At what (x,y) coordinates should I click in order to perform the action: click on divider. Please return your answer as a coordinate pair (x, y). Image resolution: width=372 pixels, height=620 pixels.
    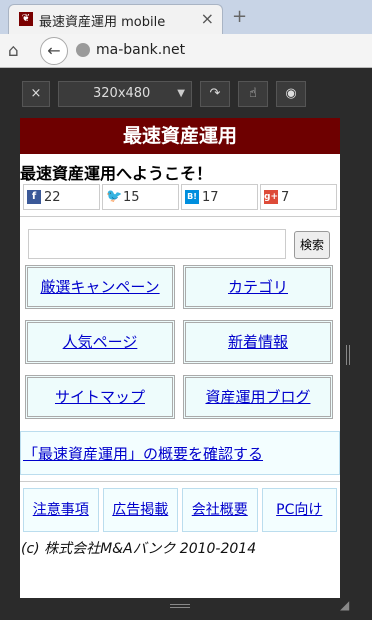
    Looking at the image, I should click on (180, 481).